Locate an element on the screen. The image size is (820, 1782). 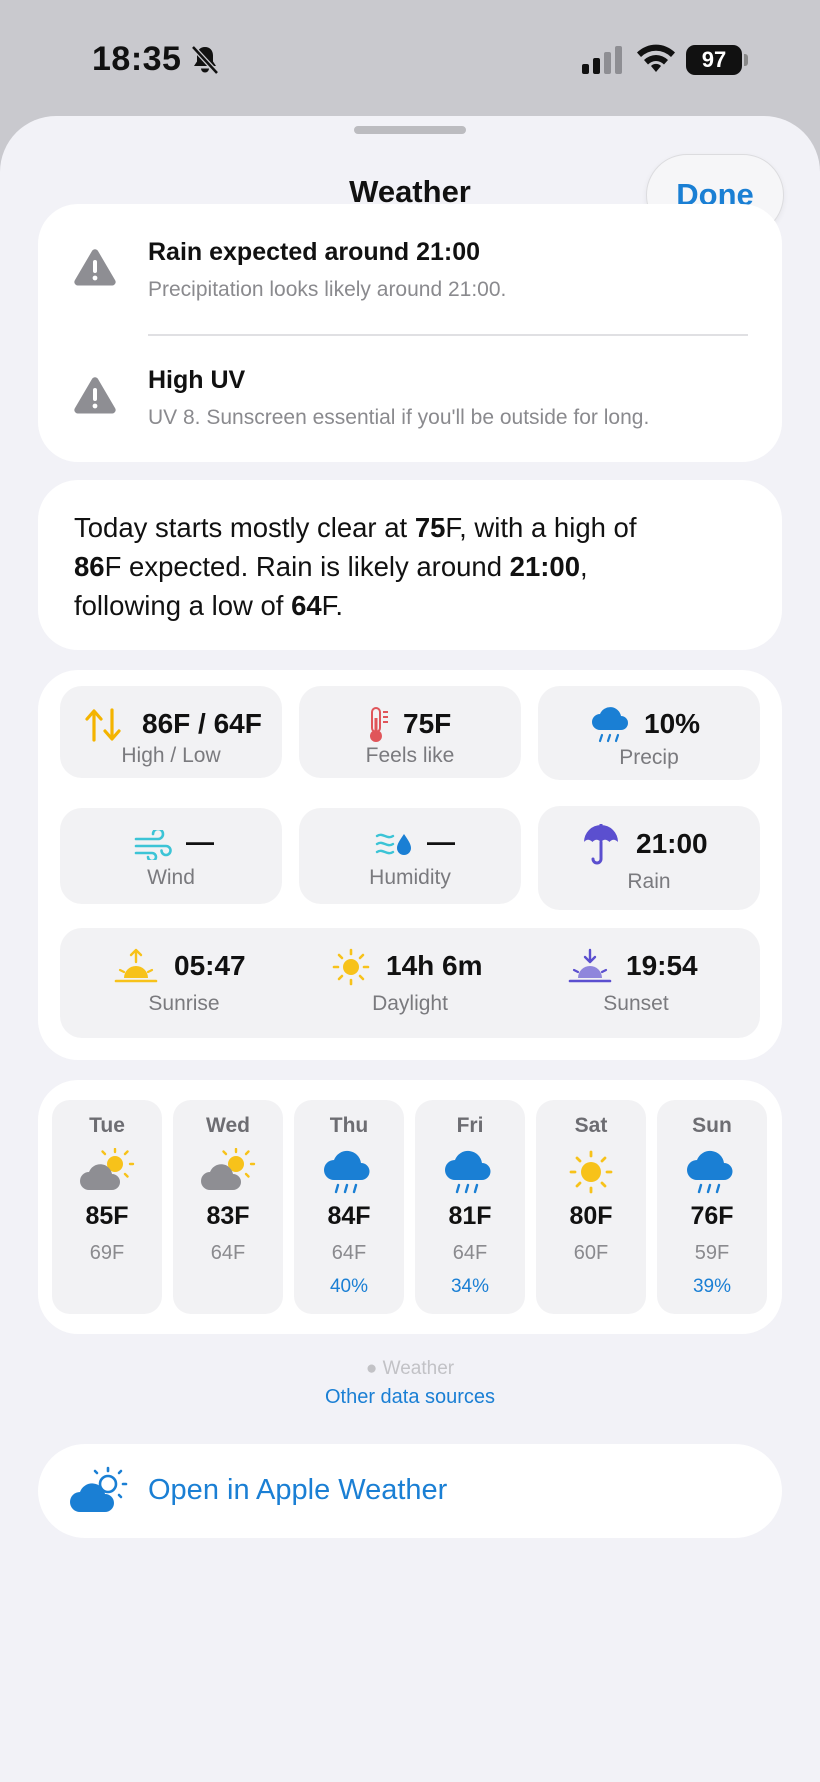
summary-text: , is located at coordinates (584, 566).